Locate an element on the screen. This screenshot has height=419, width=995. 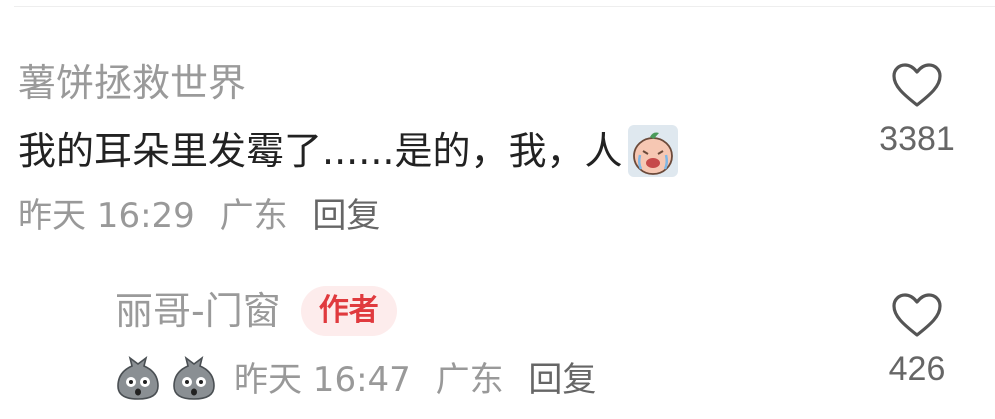
reply-header: 丽哥-门窗 作者 is located at coordinates (256, 311).